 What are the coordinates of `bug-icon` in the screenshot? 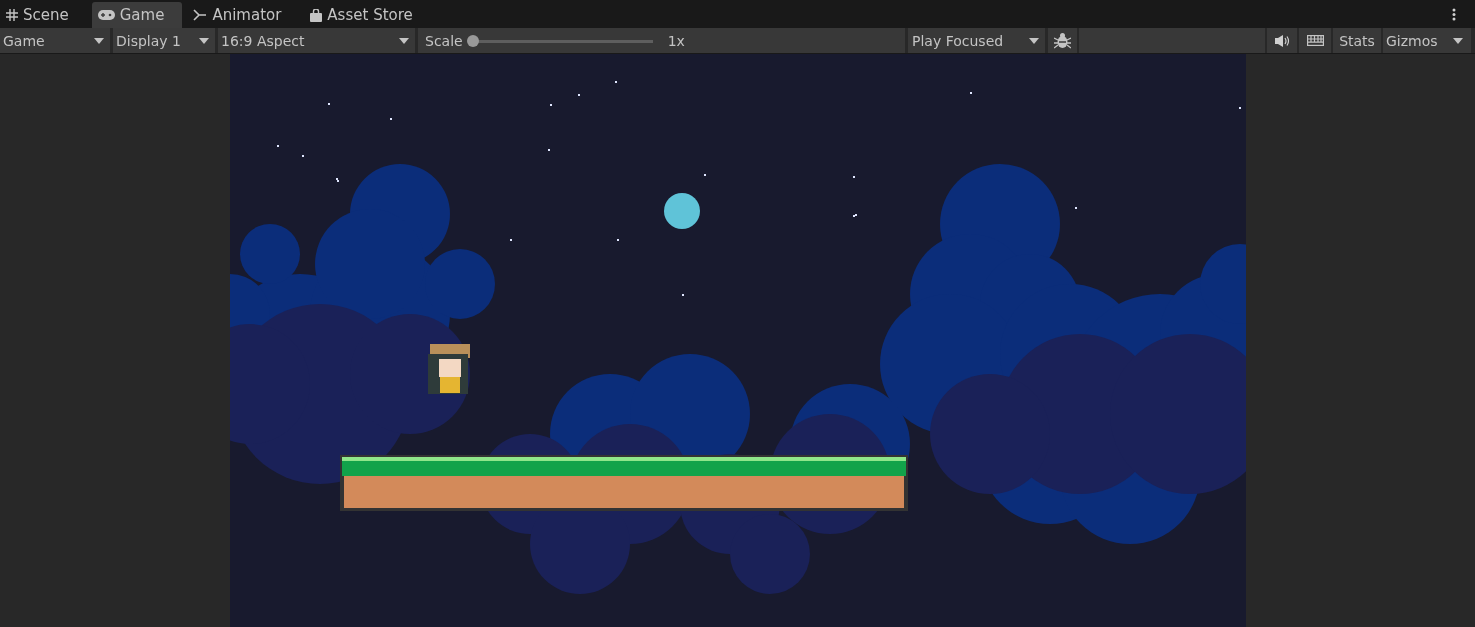 It's located at (1062, 40).